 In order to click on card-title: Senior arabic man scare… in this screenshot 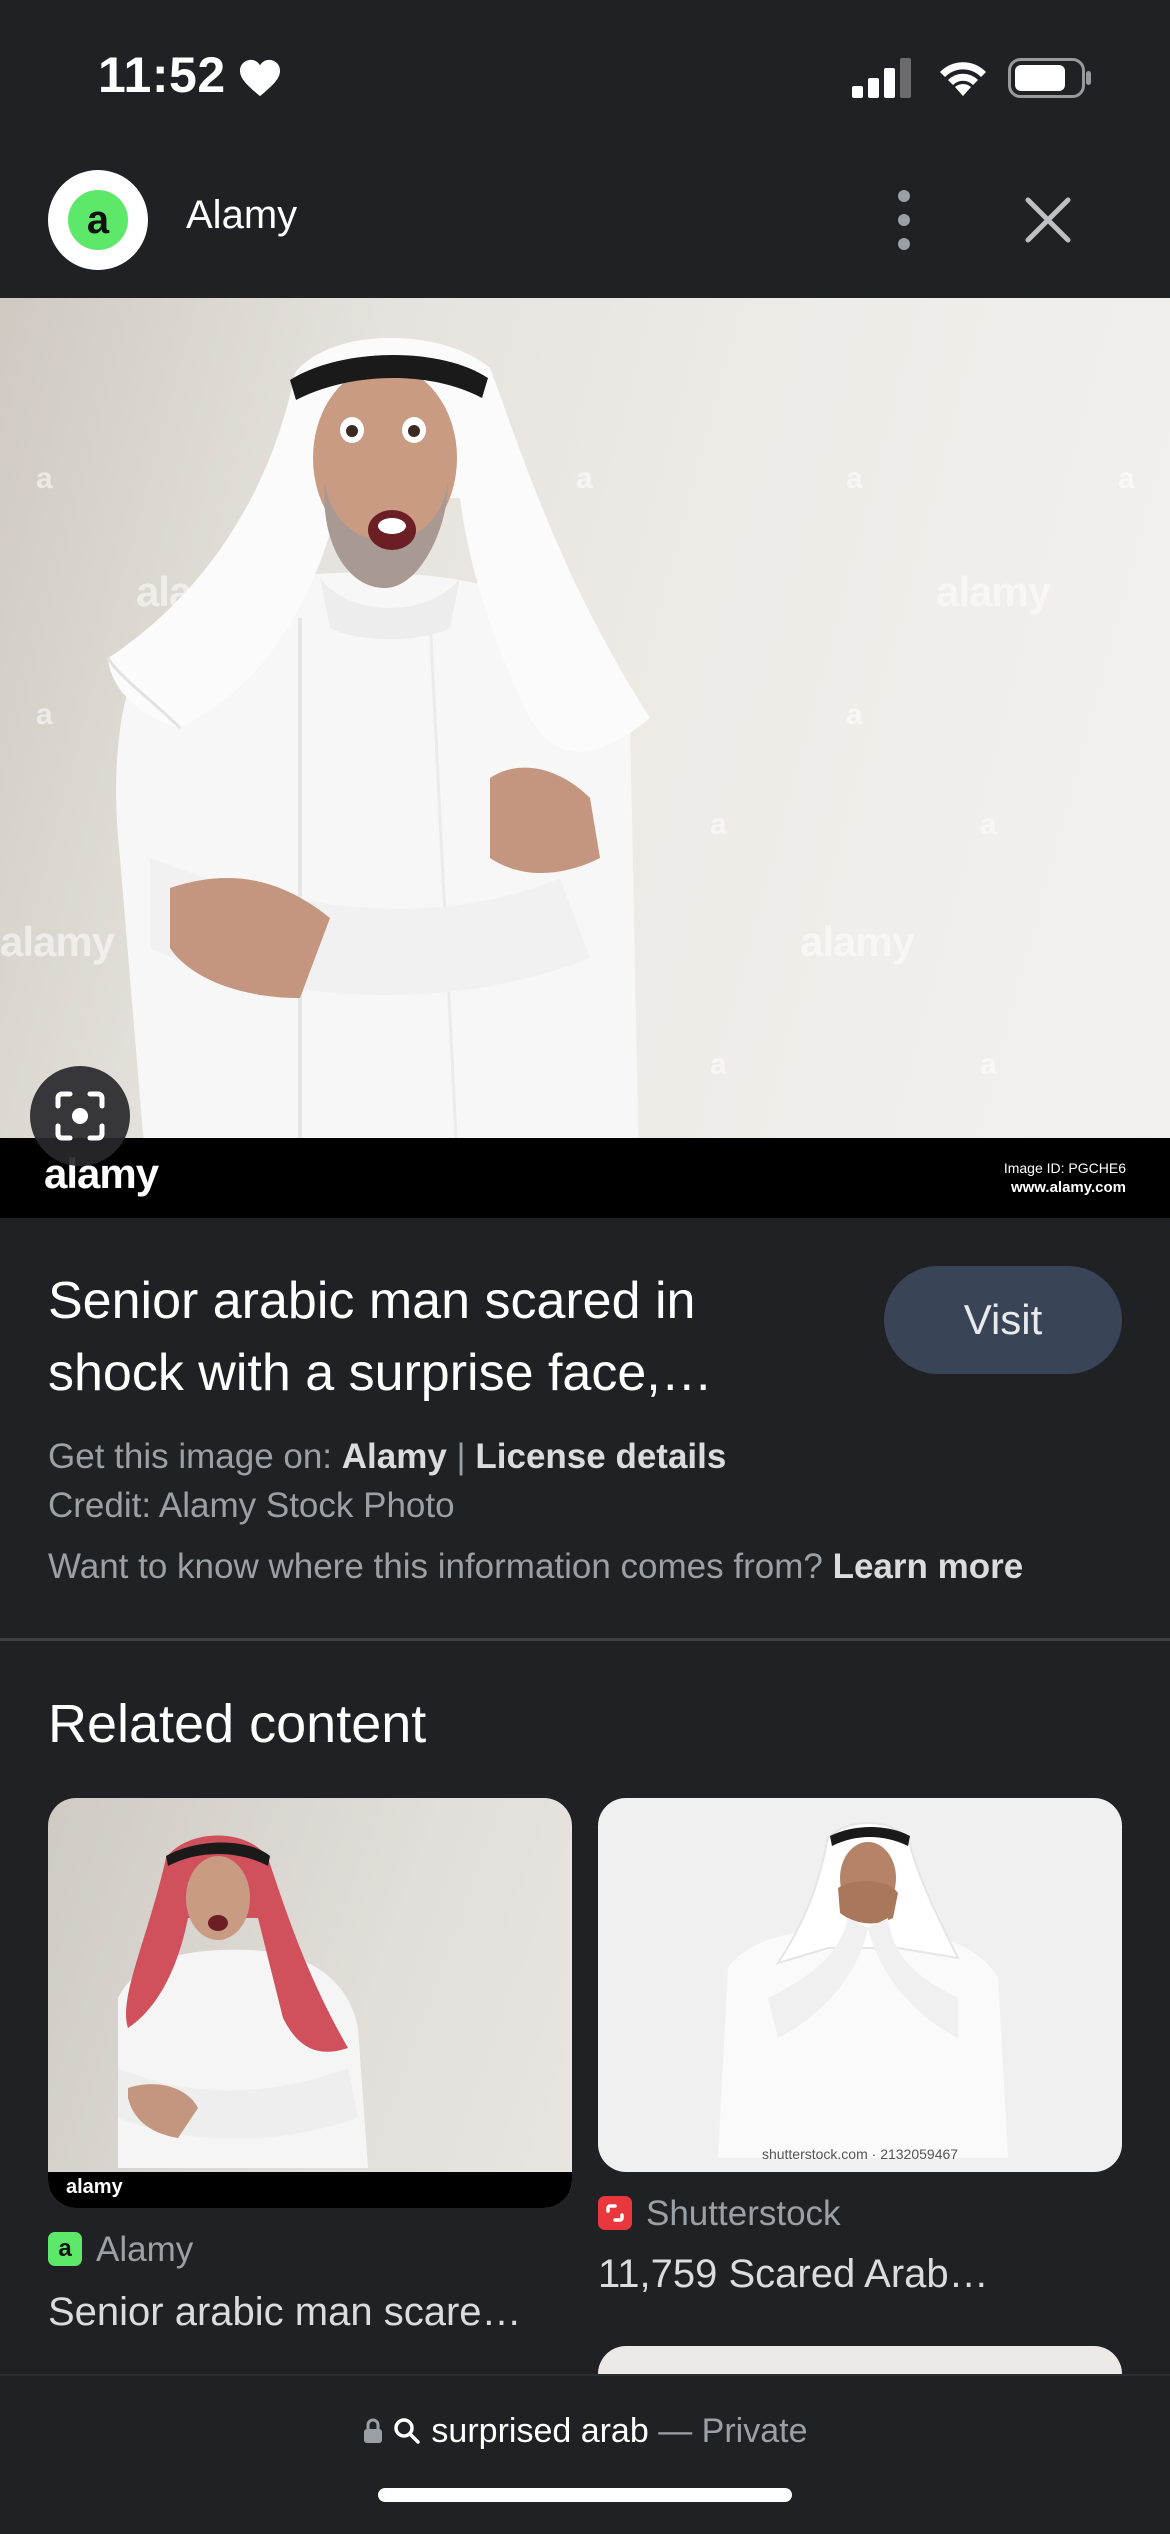, I will do `click(310, 2312)`.